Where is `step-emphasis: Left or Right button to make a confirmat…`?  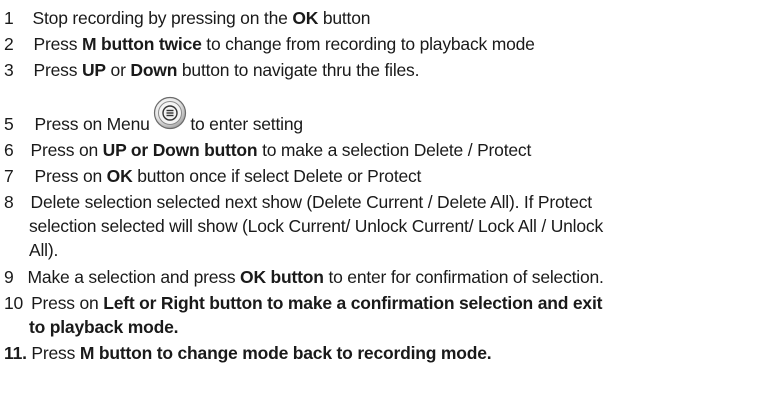 step-emphasis: Left or Right button to make a confirmat… is located at coordinates (353, 303).